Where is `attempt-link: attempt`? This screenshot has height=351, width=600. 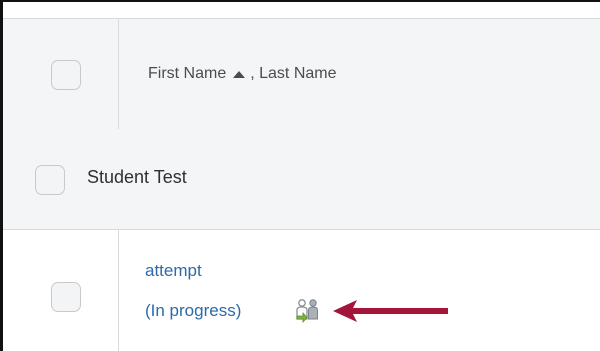
attempt-link: attempt is located at coordinates (173, 271).